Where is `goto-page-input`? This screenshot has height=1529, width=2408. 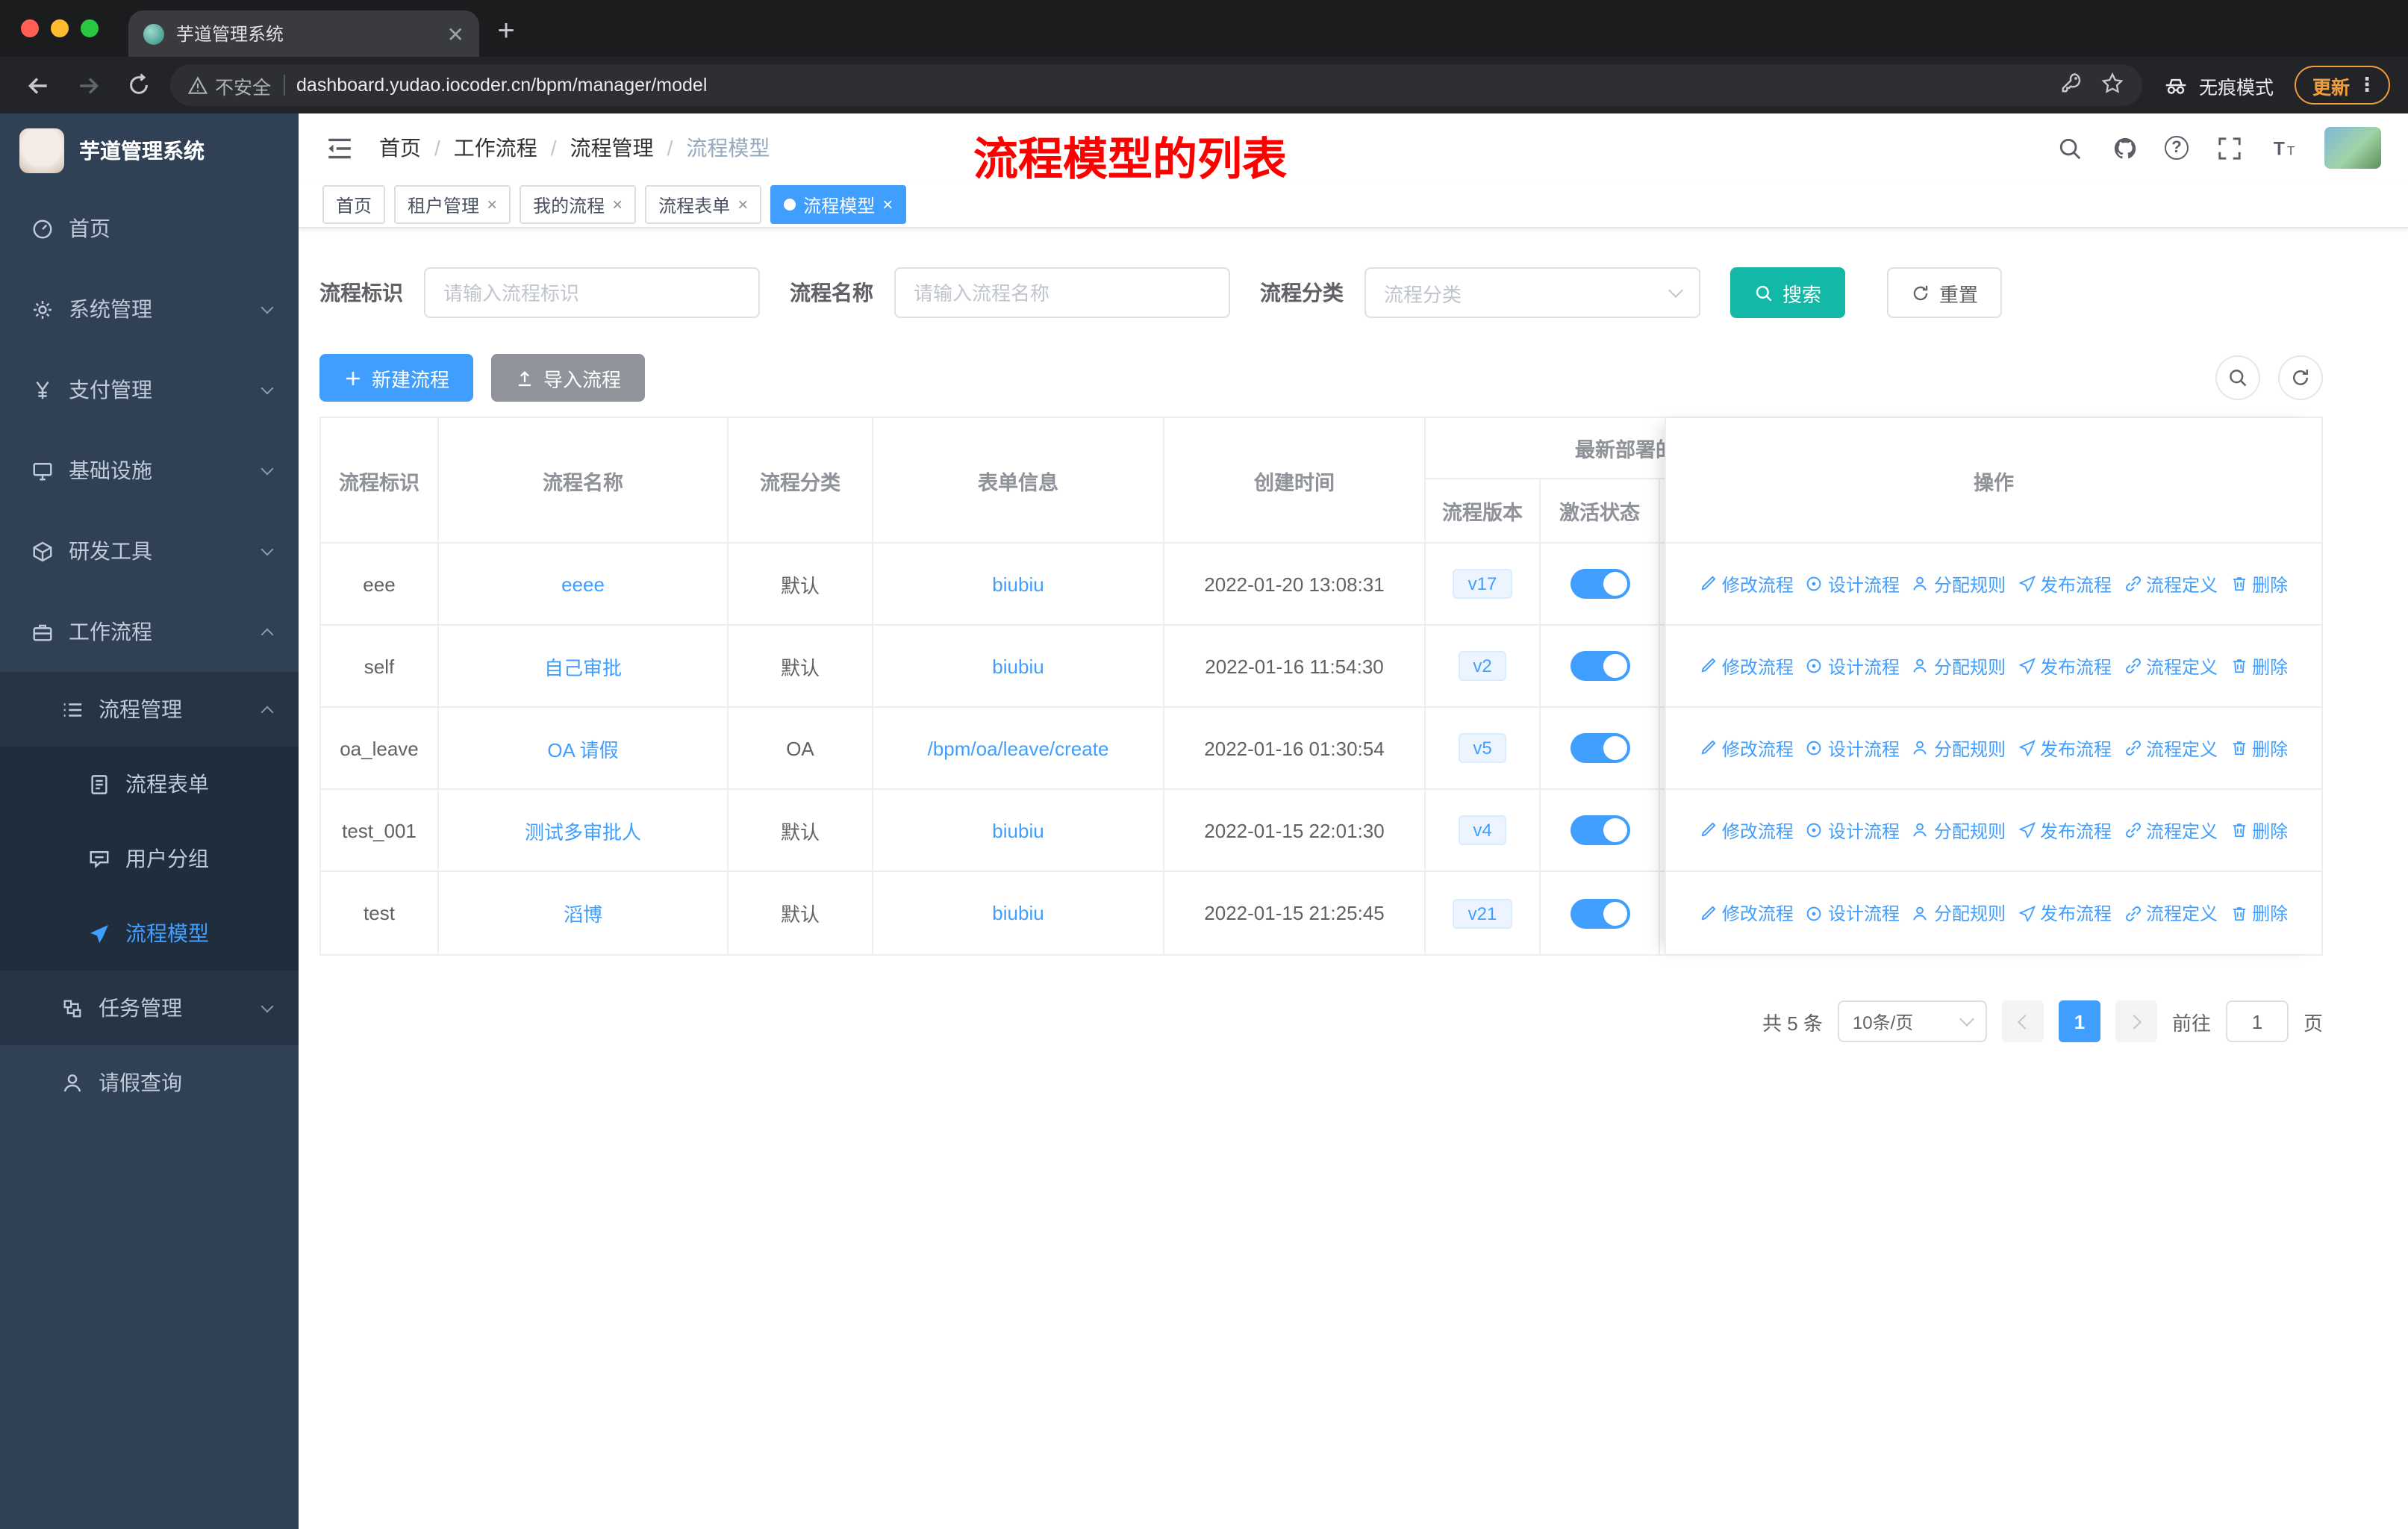
goto-page-input is located at coordinates (2257, 1021).